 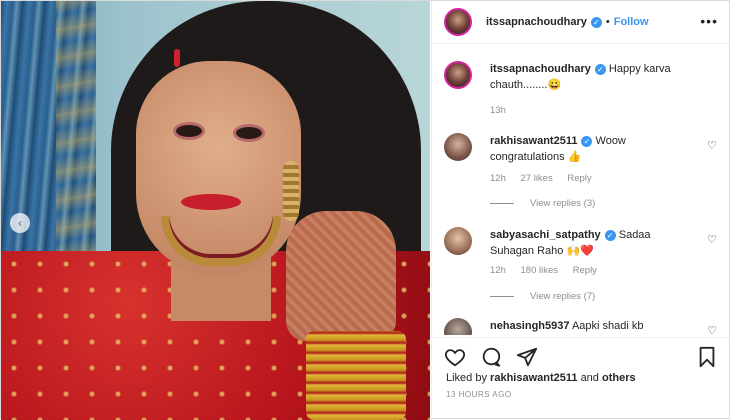 I want to click on comment-body: nehasingh5937 Aapki shadi kb, so click(x=605, y=326).